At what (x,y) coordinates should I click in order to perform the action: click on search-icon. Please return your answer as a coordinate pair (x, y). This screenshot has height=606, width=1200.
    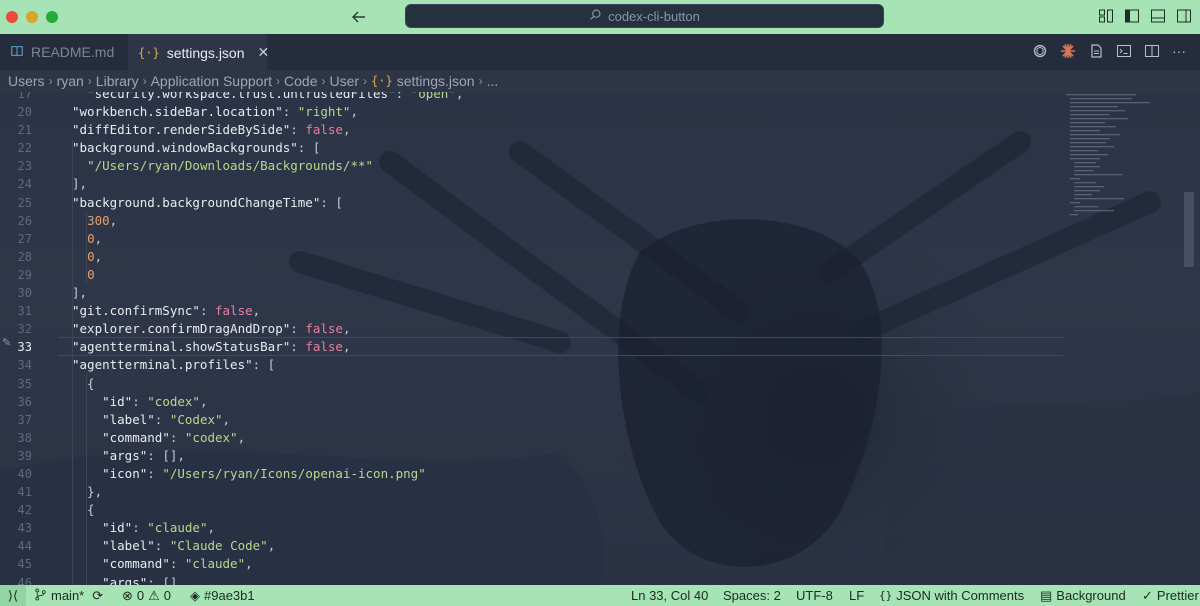
    Looking at the image, I should click on (595, 16).